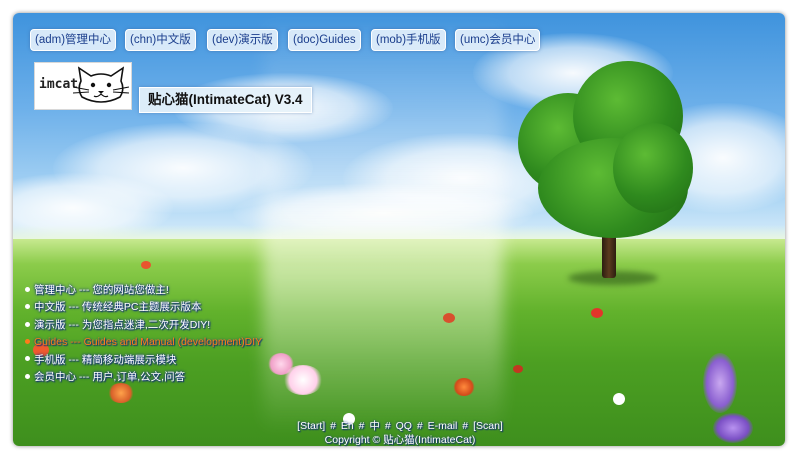 The image size is (800, 455). Describe the element at coordinates (653, 168) in the screenshot. I see `tree-canopy` at that location.